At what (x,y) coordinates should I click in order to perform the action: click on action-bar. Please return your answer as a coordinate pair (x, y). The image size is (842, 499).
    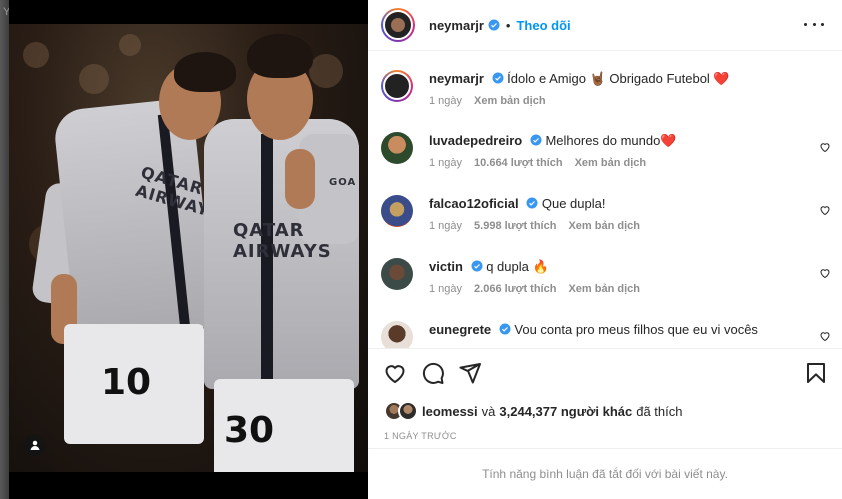
    Looking at the image, I should click on (605, 372).